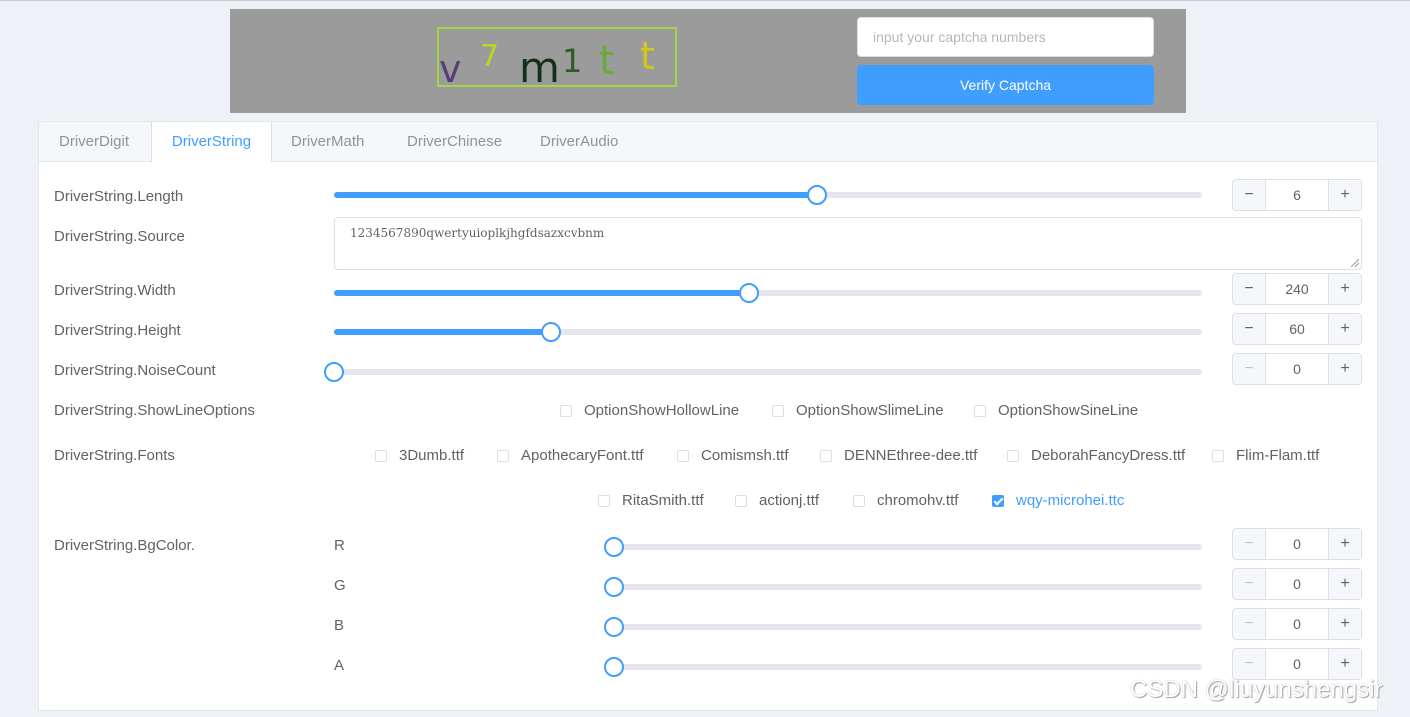 The image size is (1410, 717). I want to click on checkbox-label: OptionShowSineLine, so click(1068, 410).